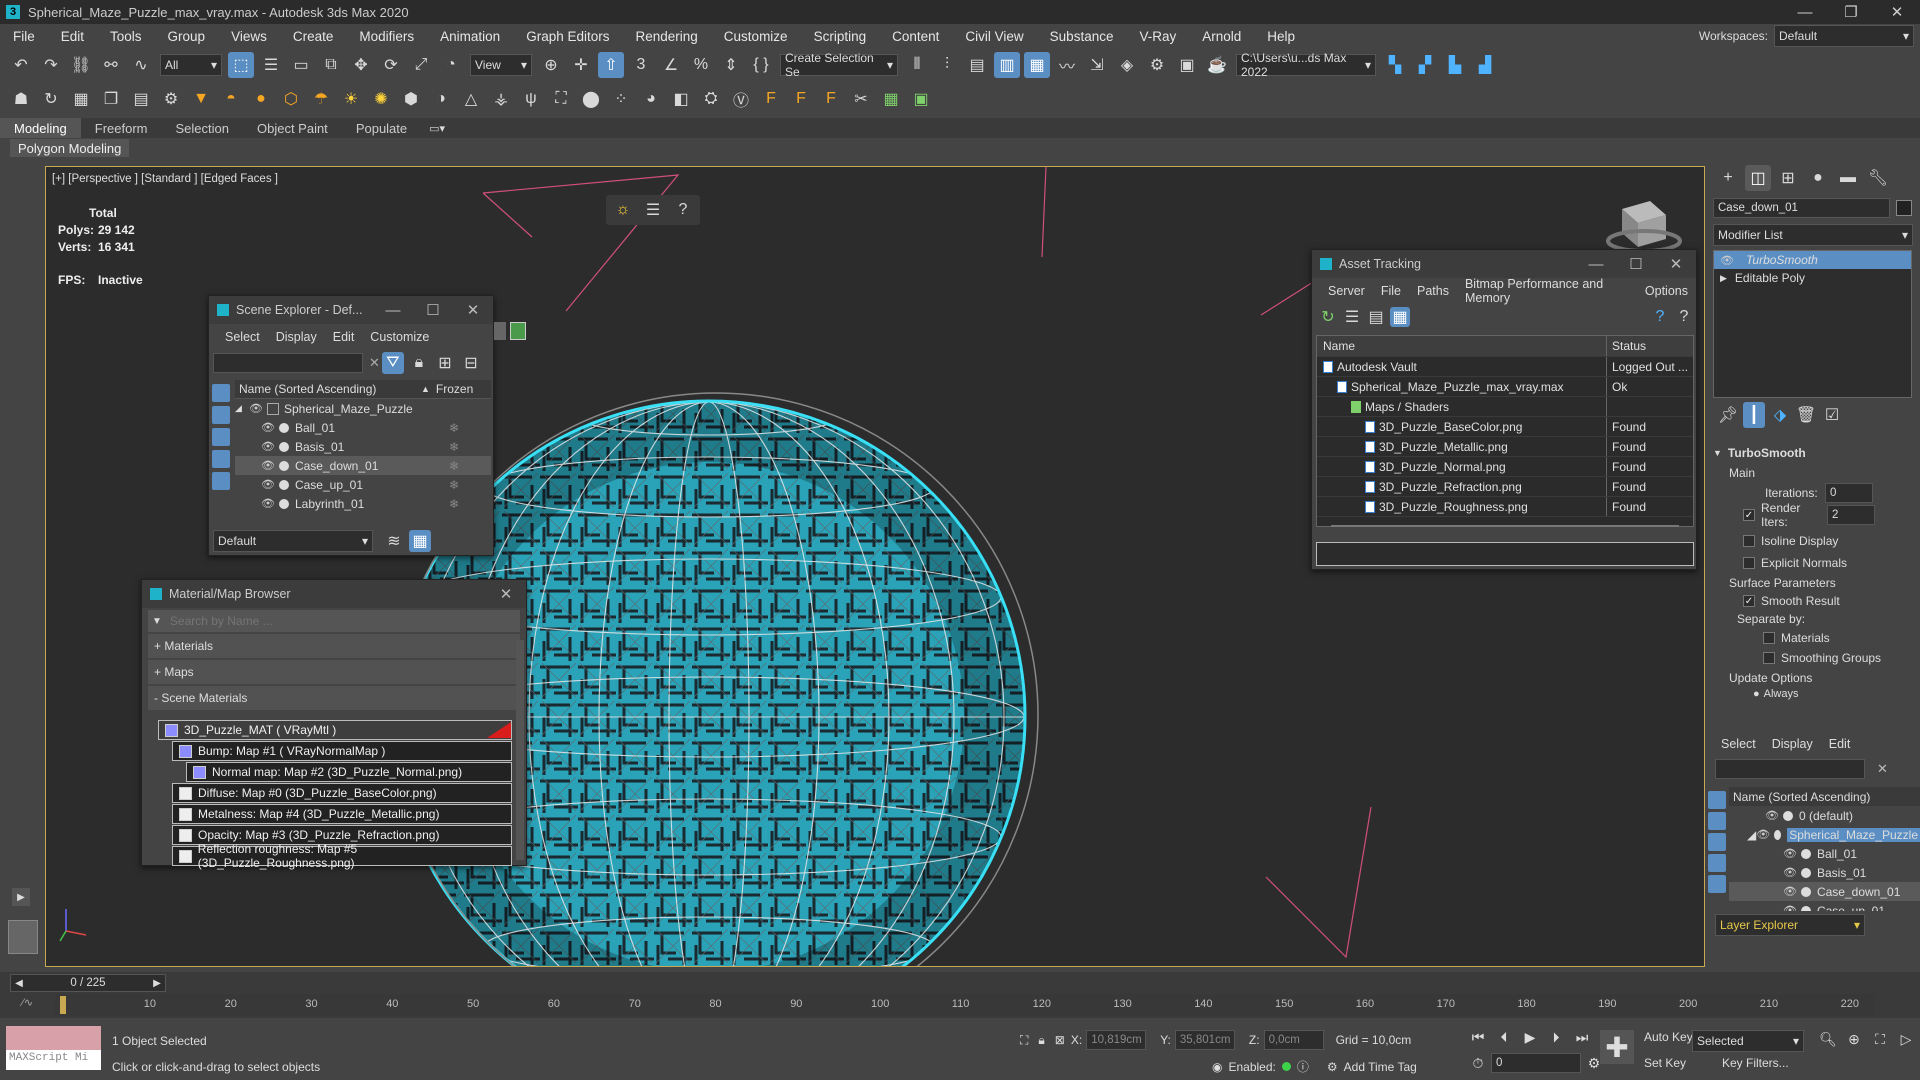 The width and height of the screenshot is (1920, 1080). I want to click on menu-create: Create, so click(313, 36).